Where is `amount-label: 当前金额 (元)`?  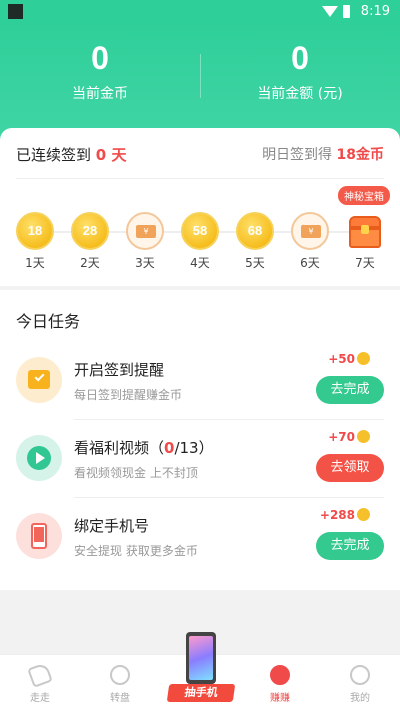 amount-label: 当前金额 (元) is located at coordinates (300, 94).